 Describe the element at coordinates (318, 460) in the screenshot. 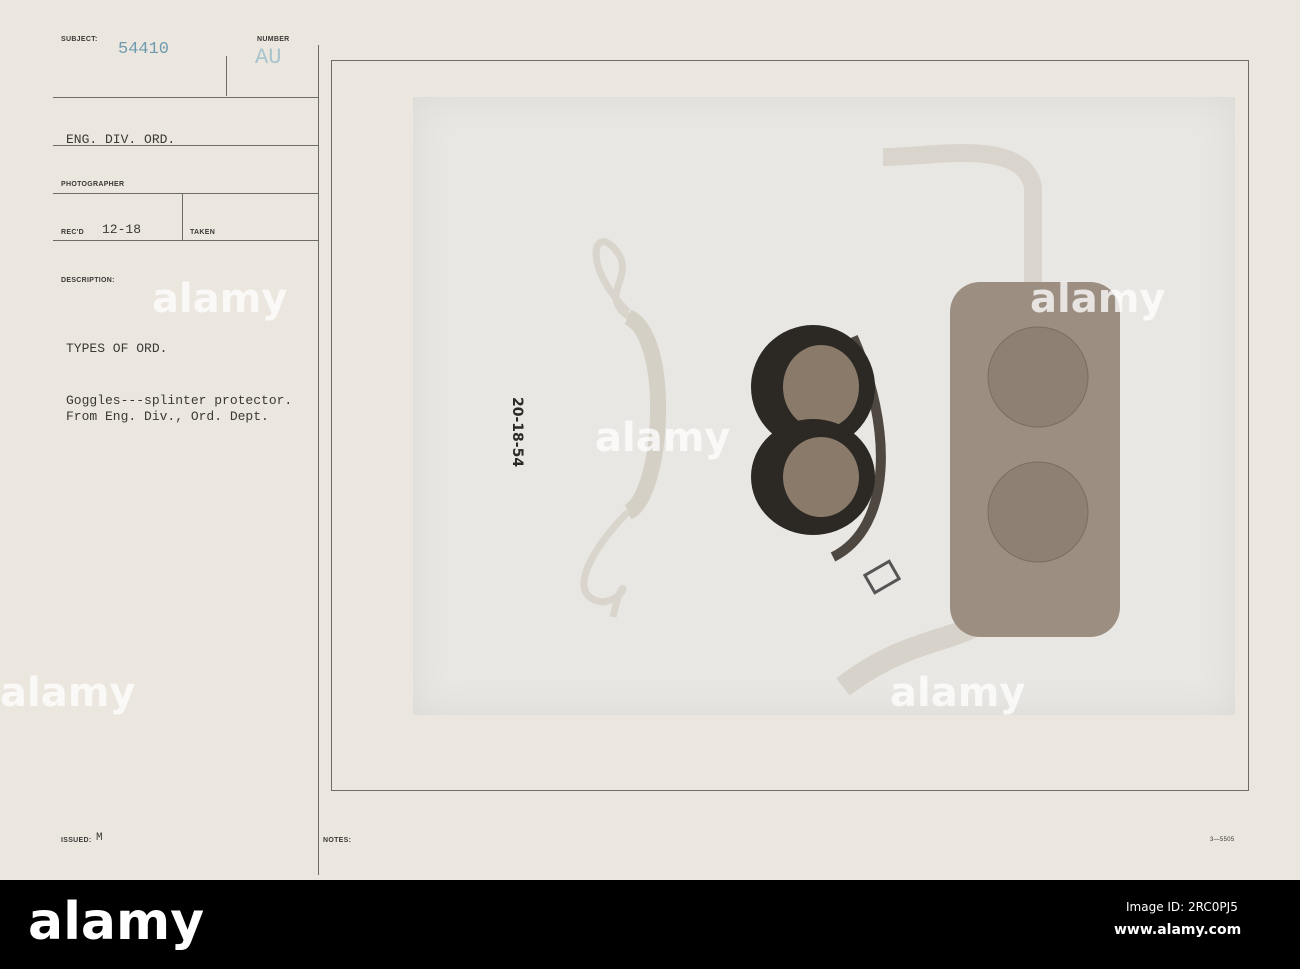

I see `card-divider` at that location.